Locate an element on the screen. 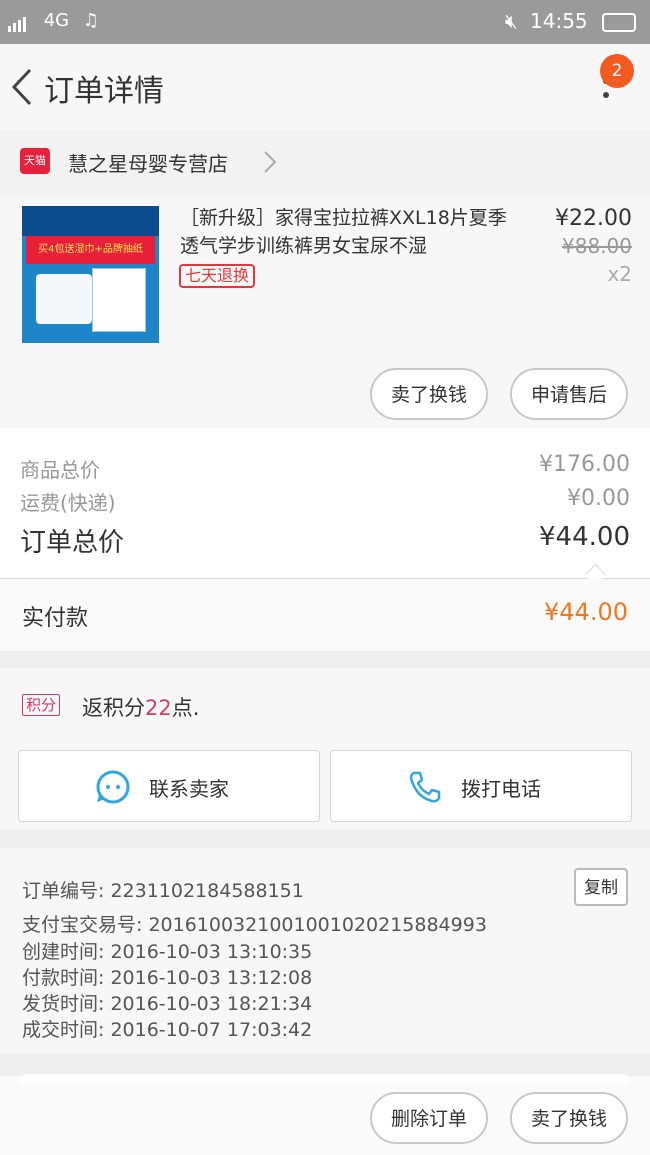  phone-icon is located at coordinates (425, 787).